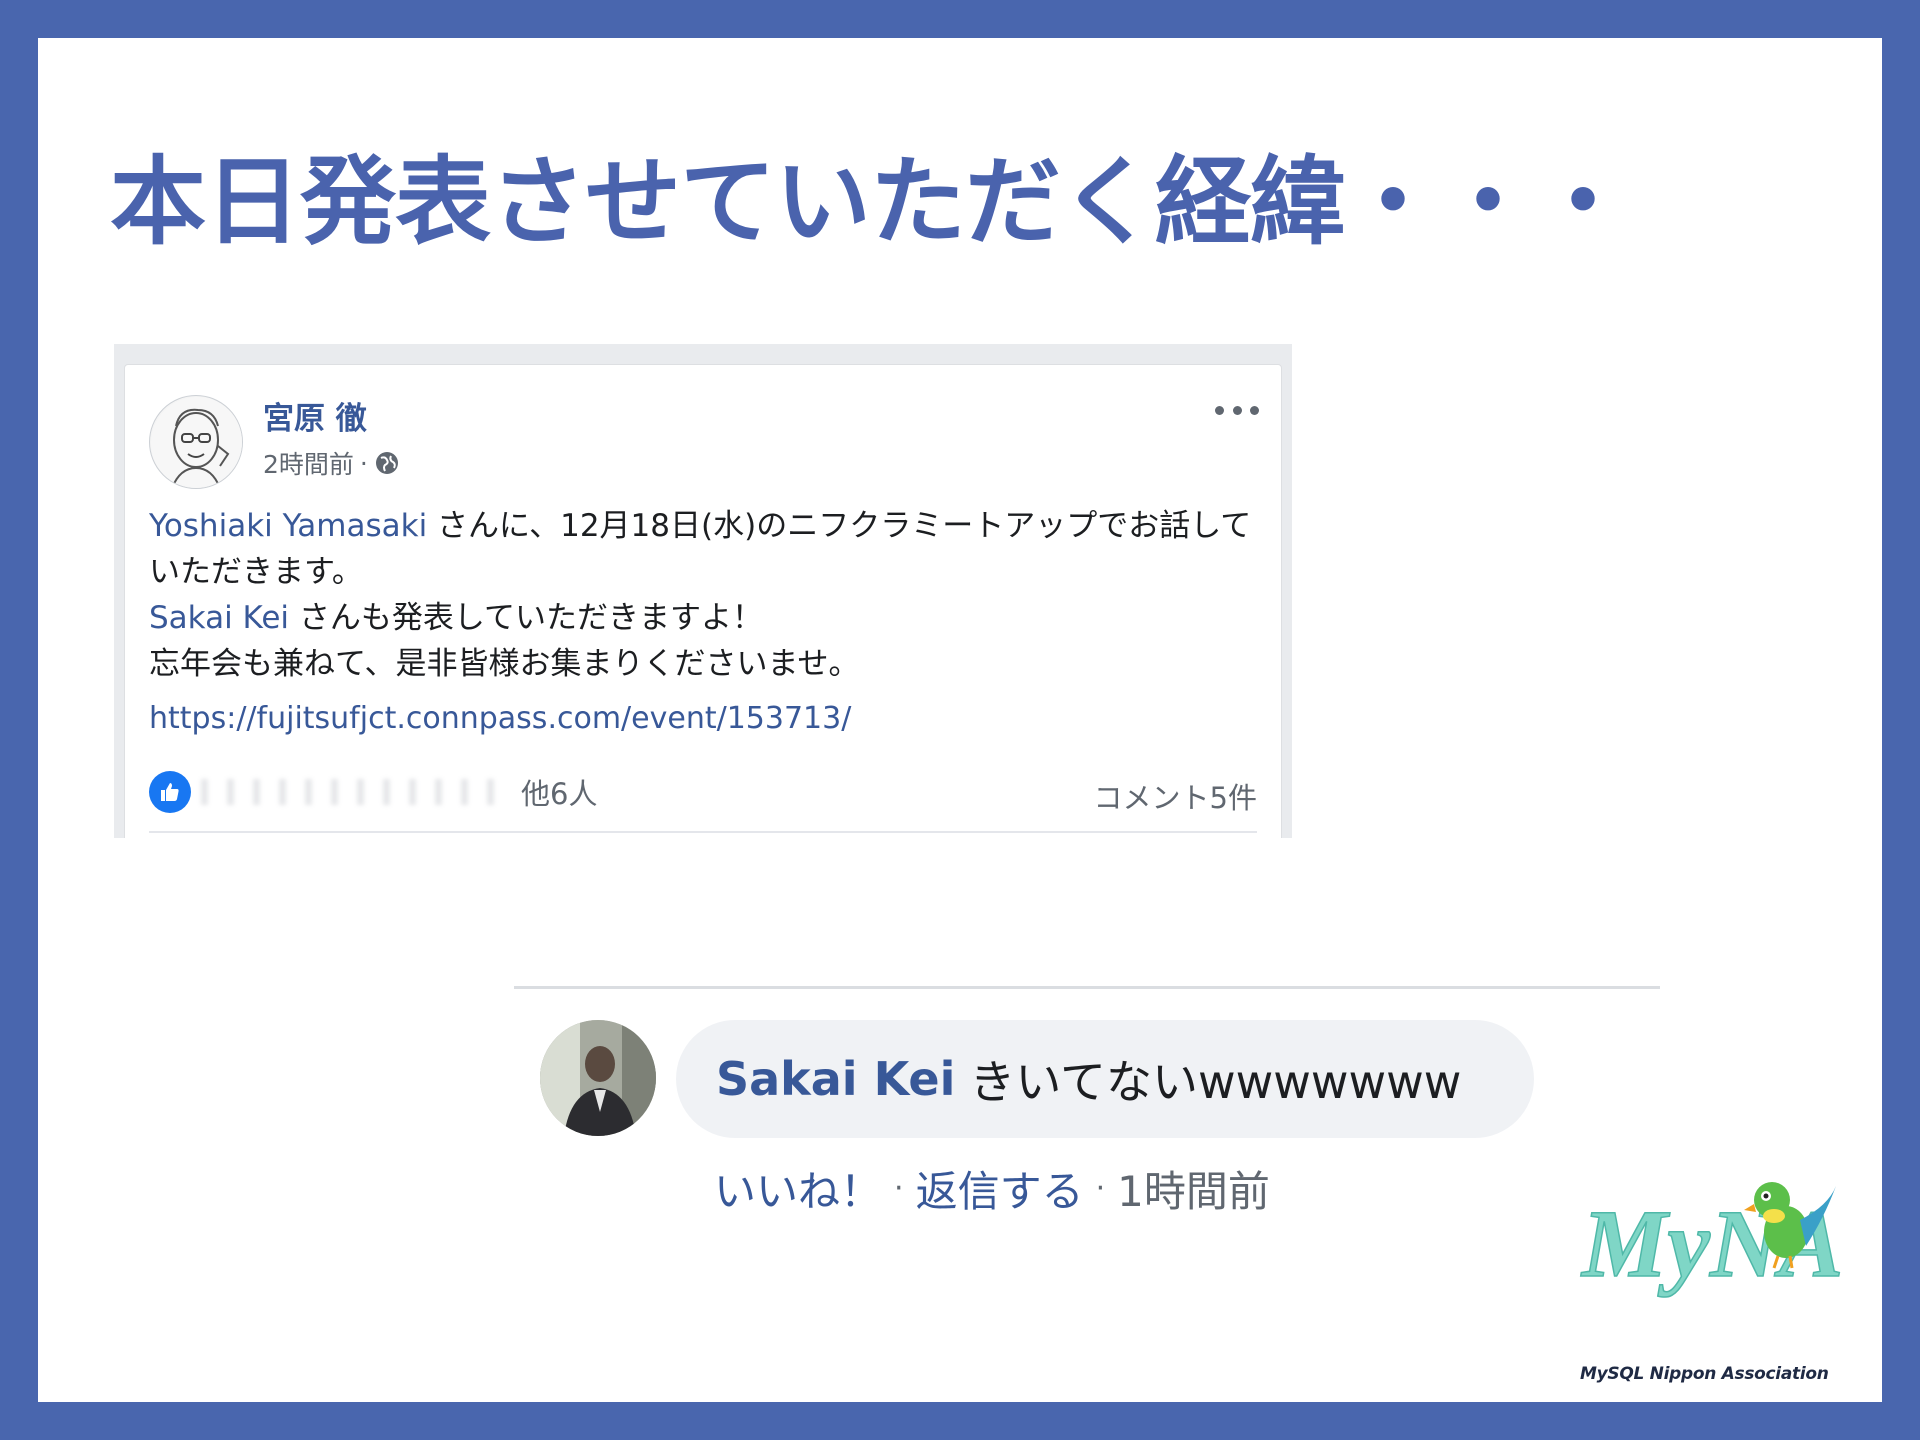 The width and height of the screenshot is (1920, 1440). I want to click on thumbs-up-icon, so click(170, 792).